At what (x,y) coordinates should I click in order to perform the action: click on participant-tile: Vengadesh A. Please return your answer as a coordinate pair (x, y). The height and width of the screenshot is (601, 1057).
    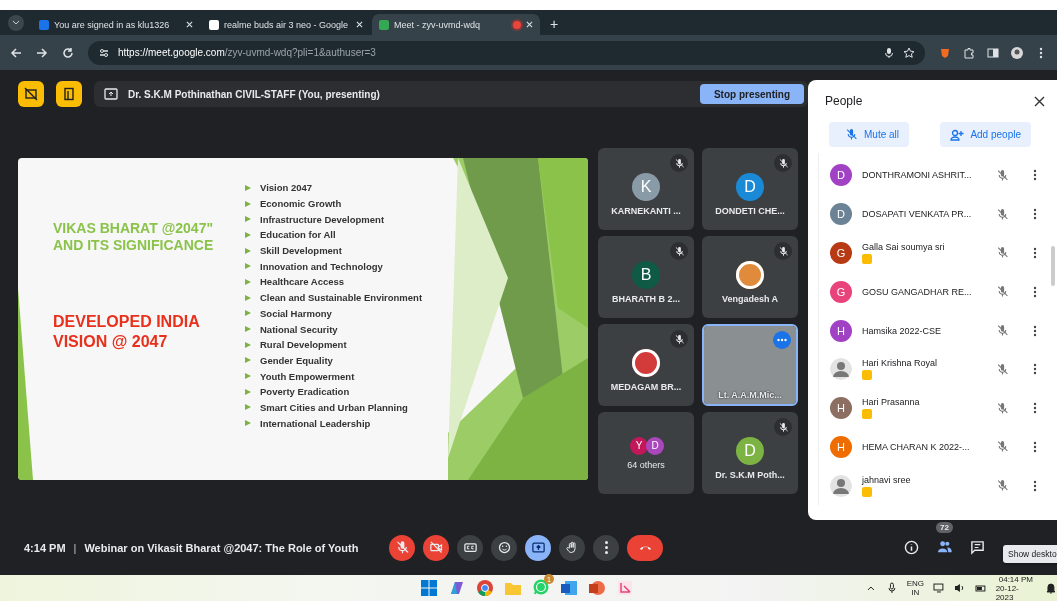
    Looking at the image, I should click on (750, 277).